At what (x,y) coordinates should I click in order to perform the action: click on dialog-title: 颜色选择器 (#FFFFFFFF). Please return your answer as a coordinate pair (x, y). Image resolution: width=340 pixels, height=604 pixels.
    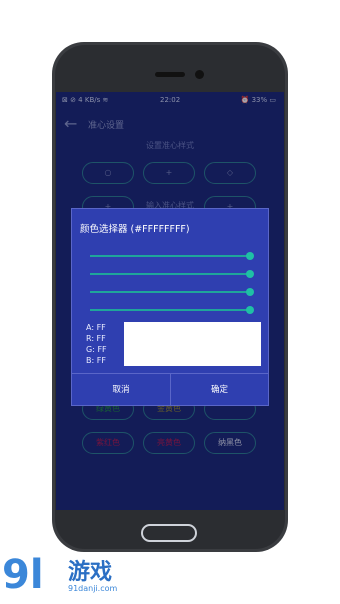
    Looking at the image, I should click on (135, 229).